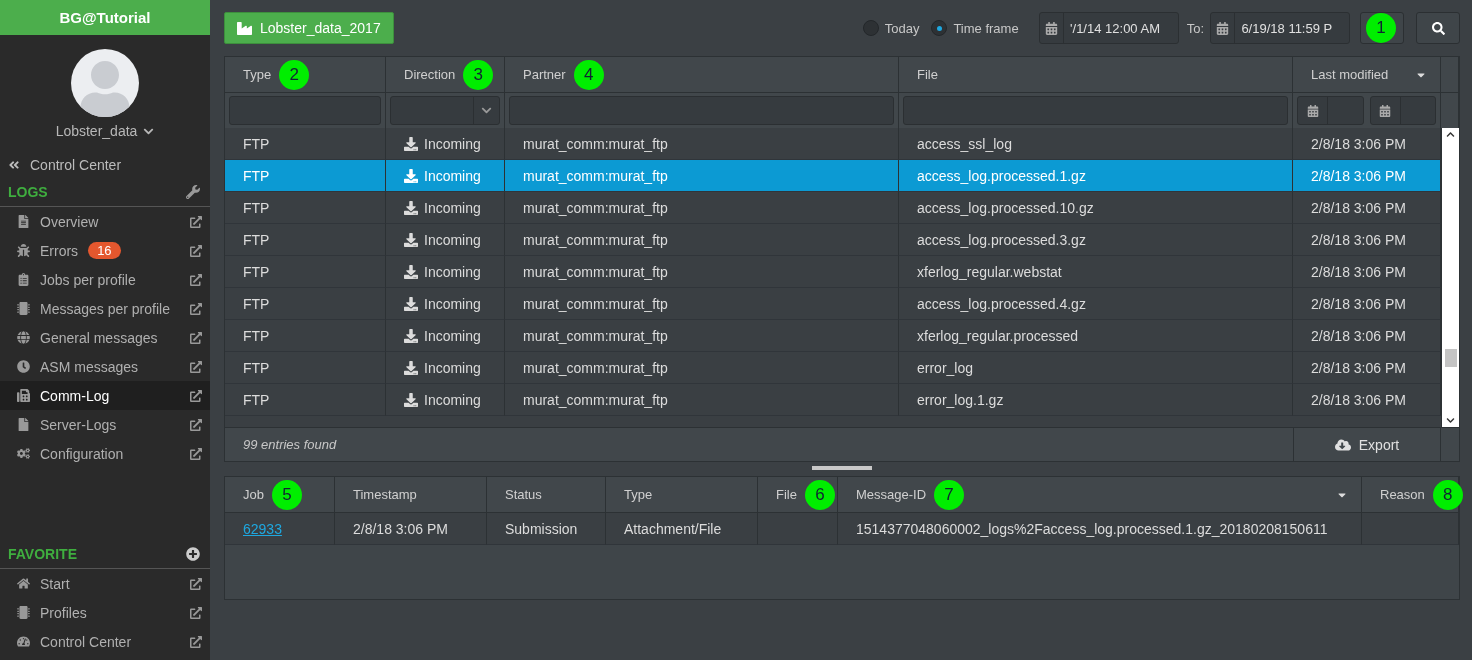  Describe the element at coordinates (290, 445) in the screenshot. I see `entry-count: 99 entries found` at that location.